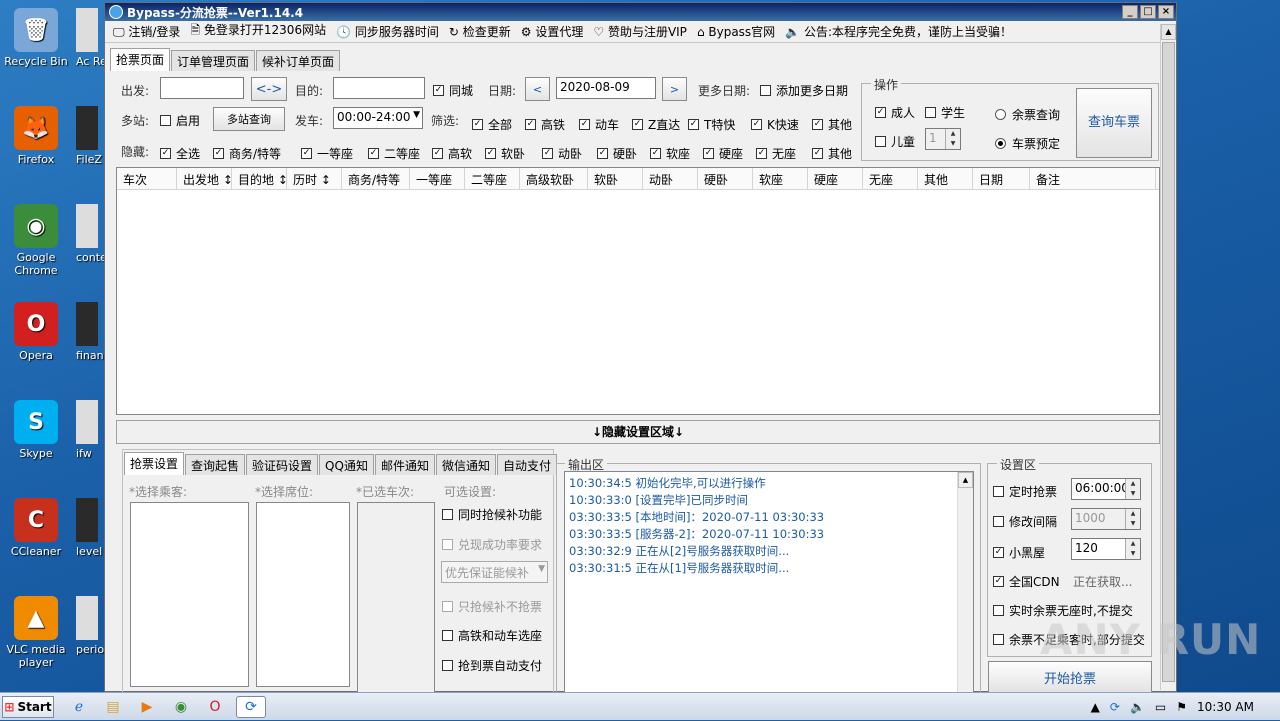  What do you see at coordinates (36, 136) in the screenshot?
I see `desktop-icon-firefox: 🦊 Firefox` at bounding box center [36, 136].